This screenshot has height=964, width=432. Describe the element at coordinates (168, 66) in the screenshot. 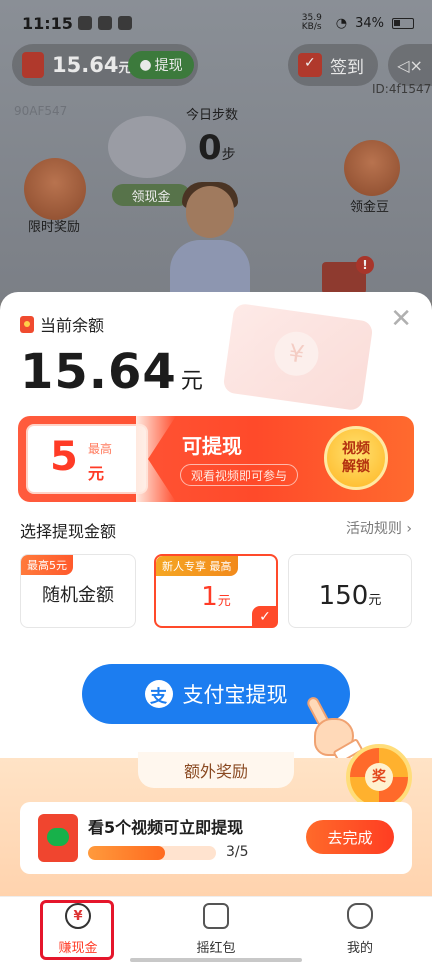

I see `bg-withdraw-label: 提现` at that location.